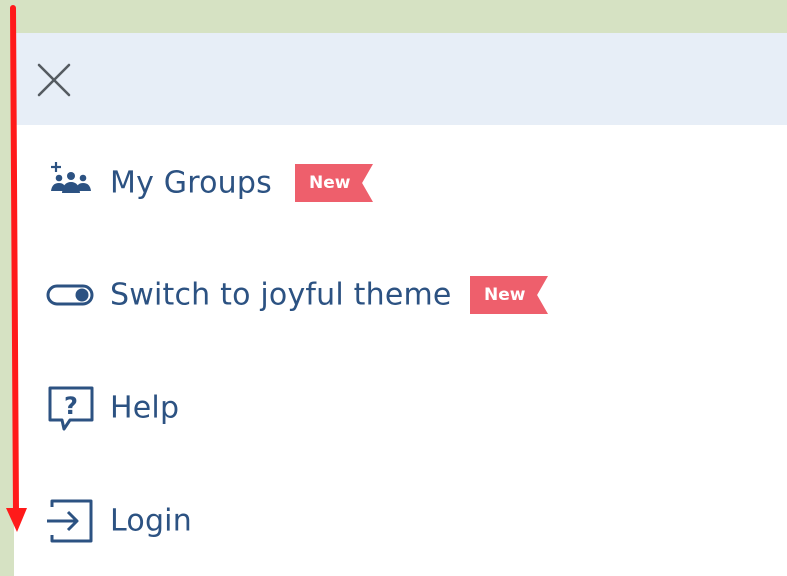  I want to click on close-icon, so click(54, 80).